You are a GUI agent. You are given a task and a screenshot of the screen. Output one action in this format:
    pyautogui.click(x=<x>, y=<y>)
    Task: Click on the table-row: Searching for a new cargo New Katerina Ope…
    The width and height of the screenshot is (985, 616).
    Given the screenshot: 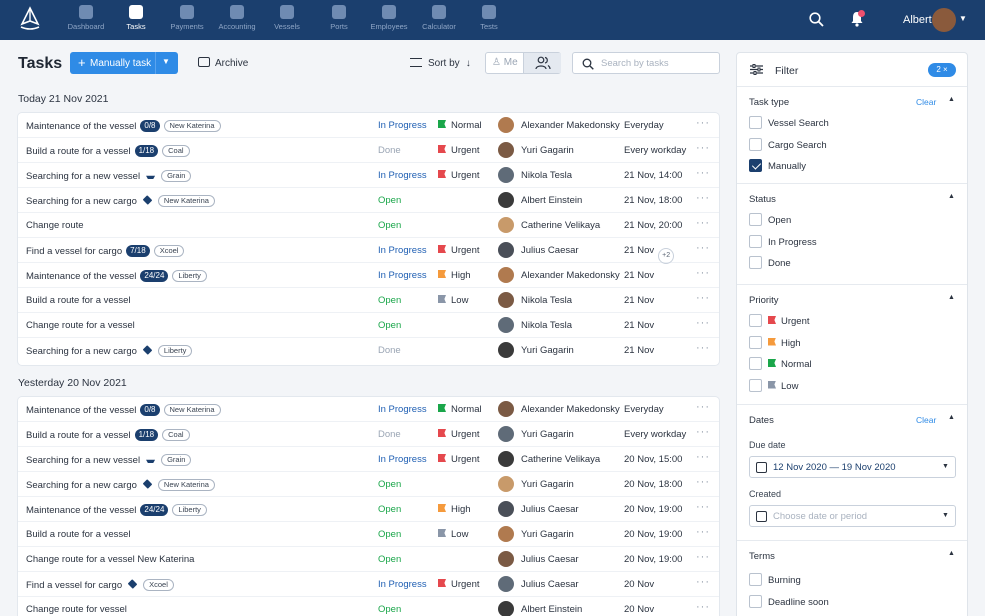 What is the action you would take?
    pyautogui.click(x=368, y=200)
    